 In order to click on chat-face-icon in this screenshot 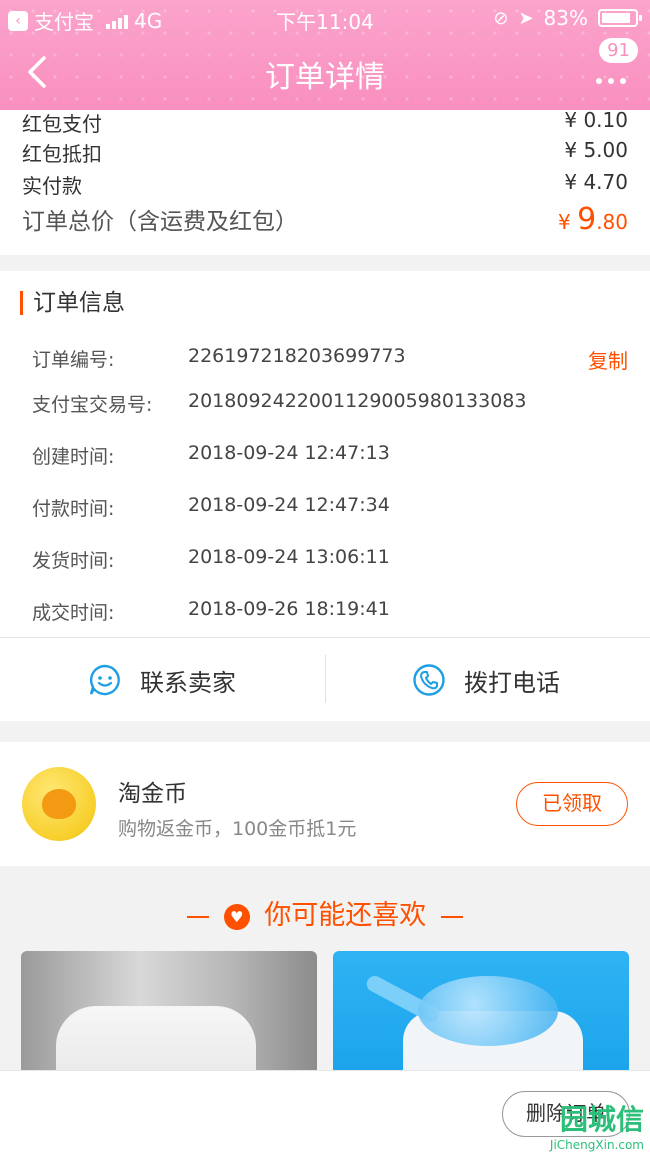, I will do `click(104, 680)`.